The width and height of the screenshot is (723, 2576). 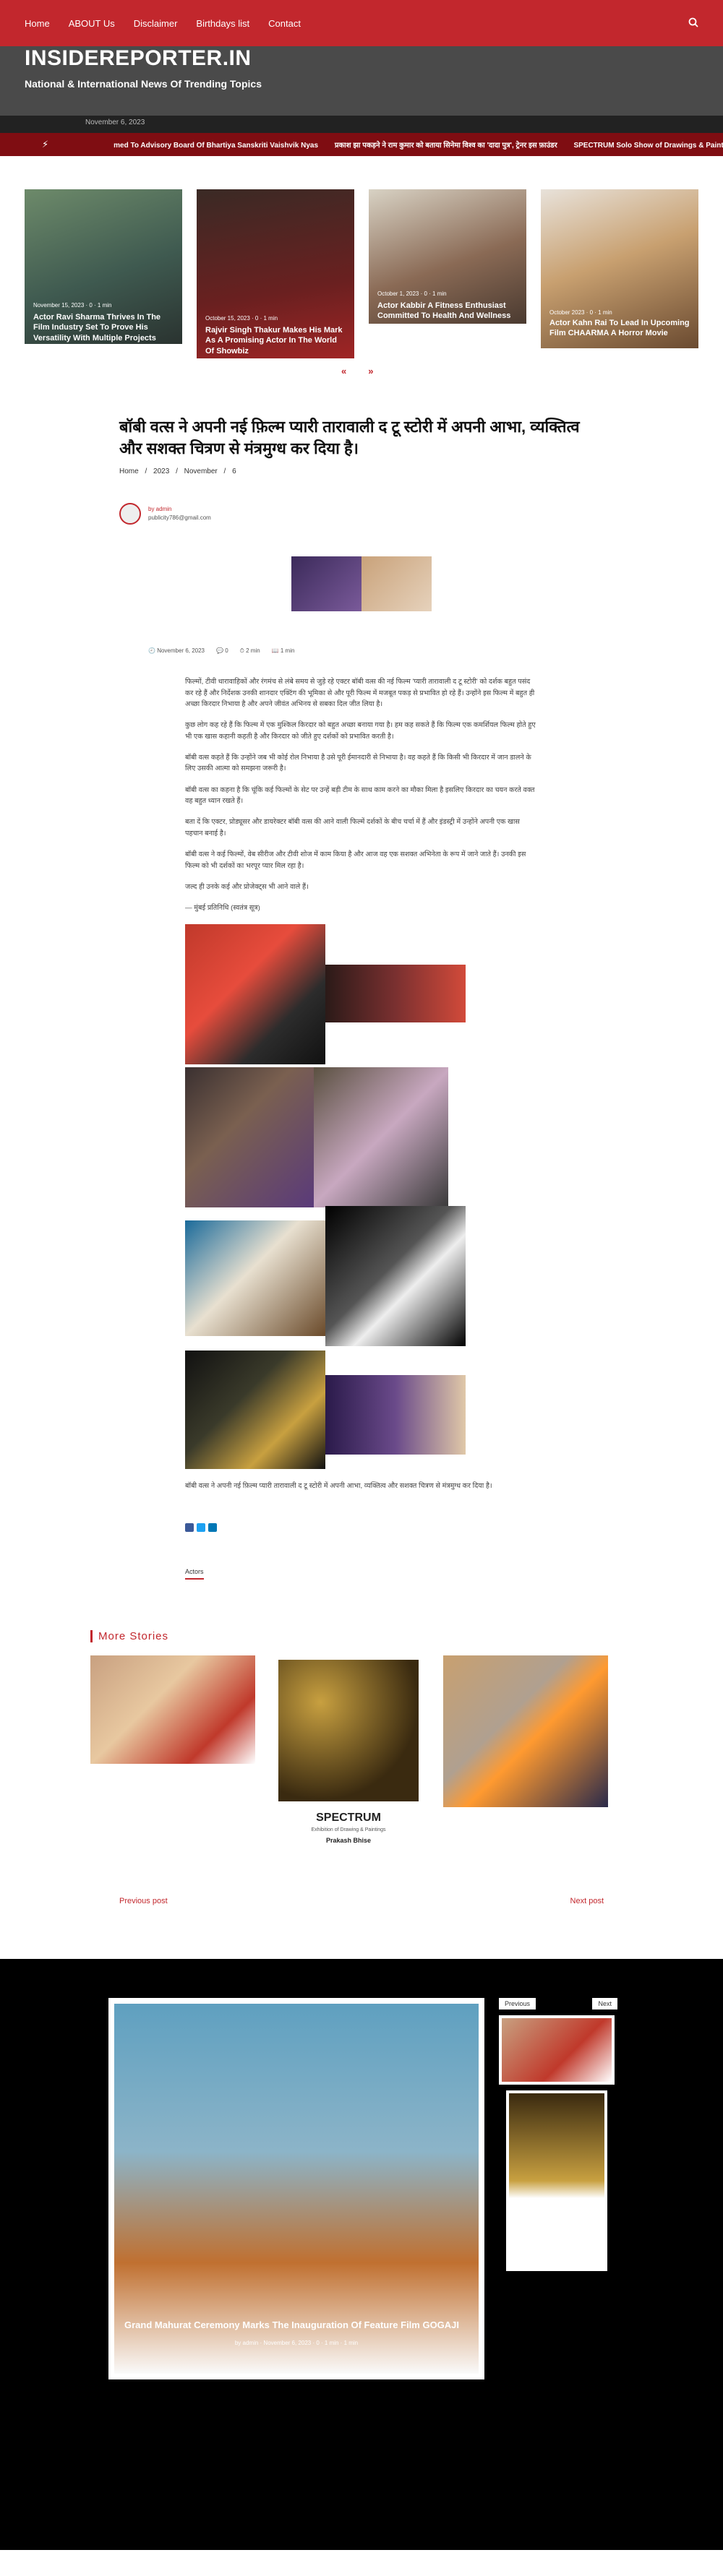 I want to click on author-name: by admin, so click(x=179, y=509).